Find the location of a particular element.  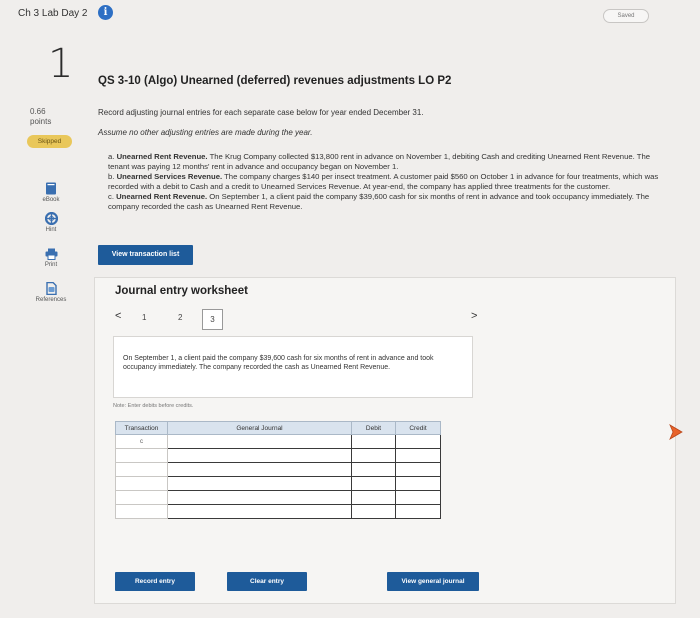

lifebuoy-icon is located at coordinates (51, 218).